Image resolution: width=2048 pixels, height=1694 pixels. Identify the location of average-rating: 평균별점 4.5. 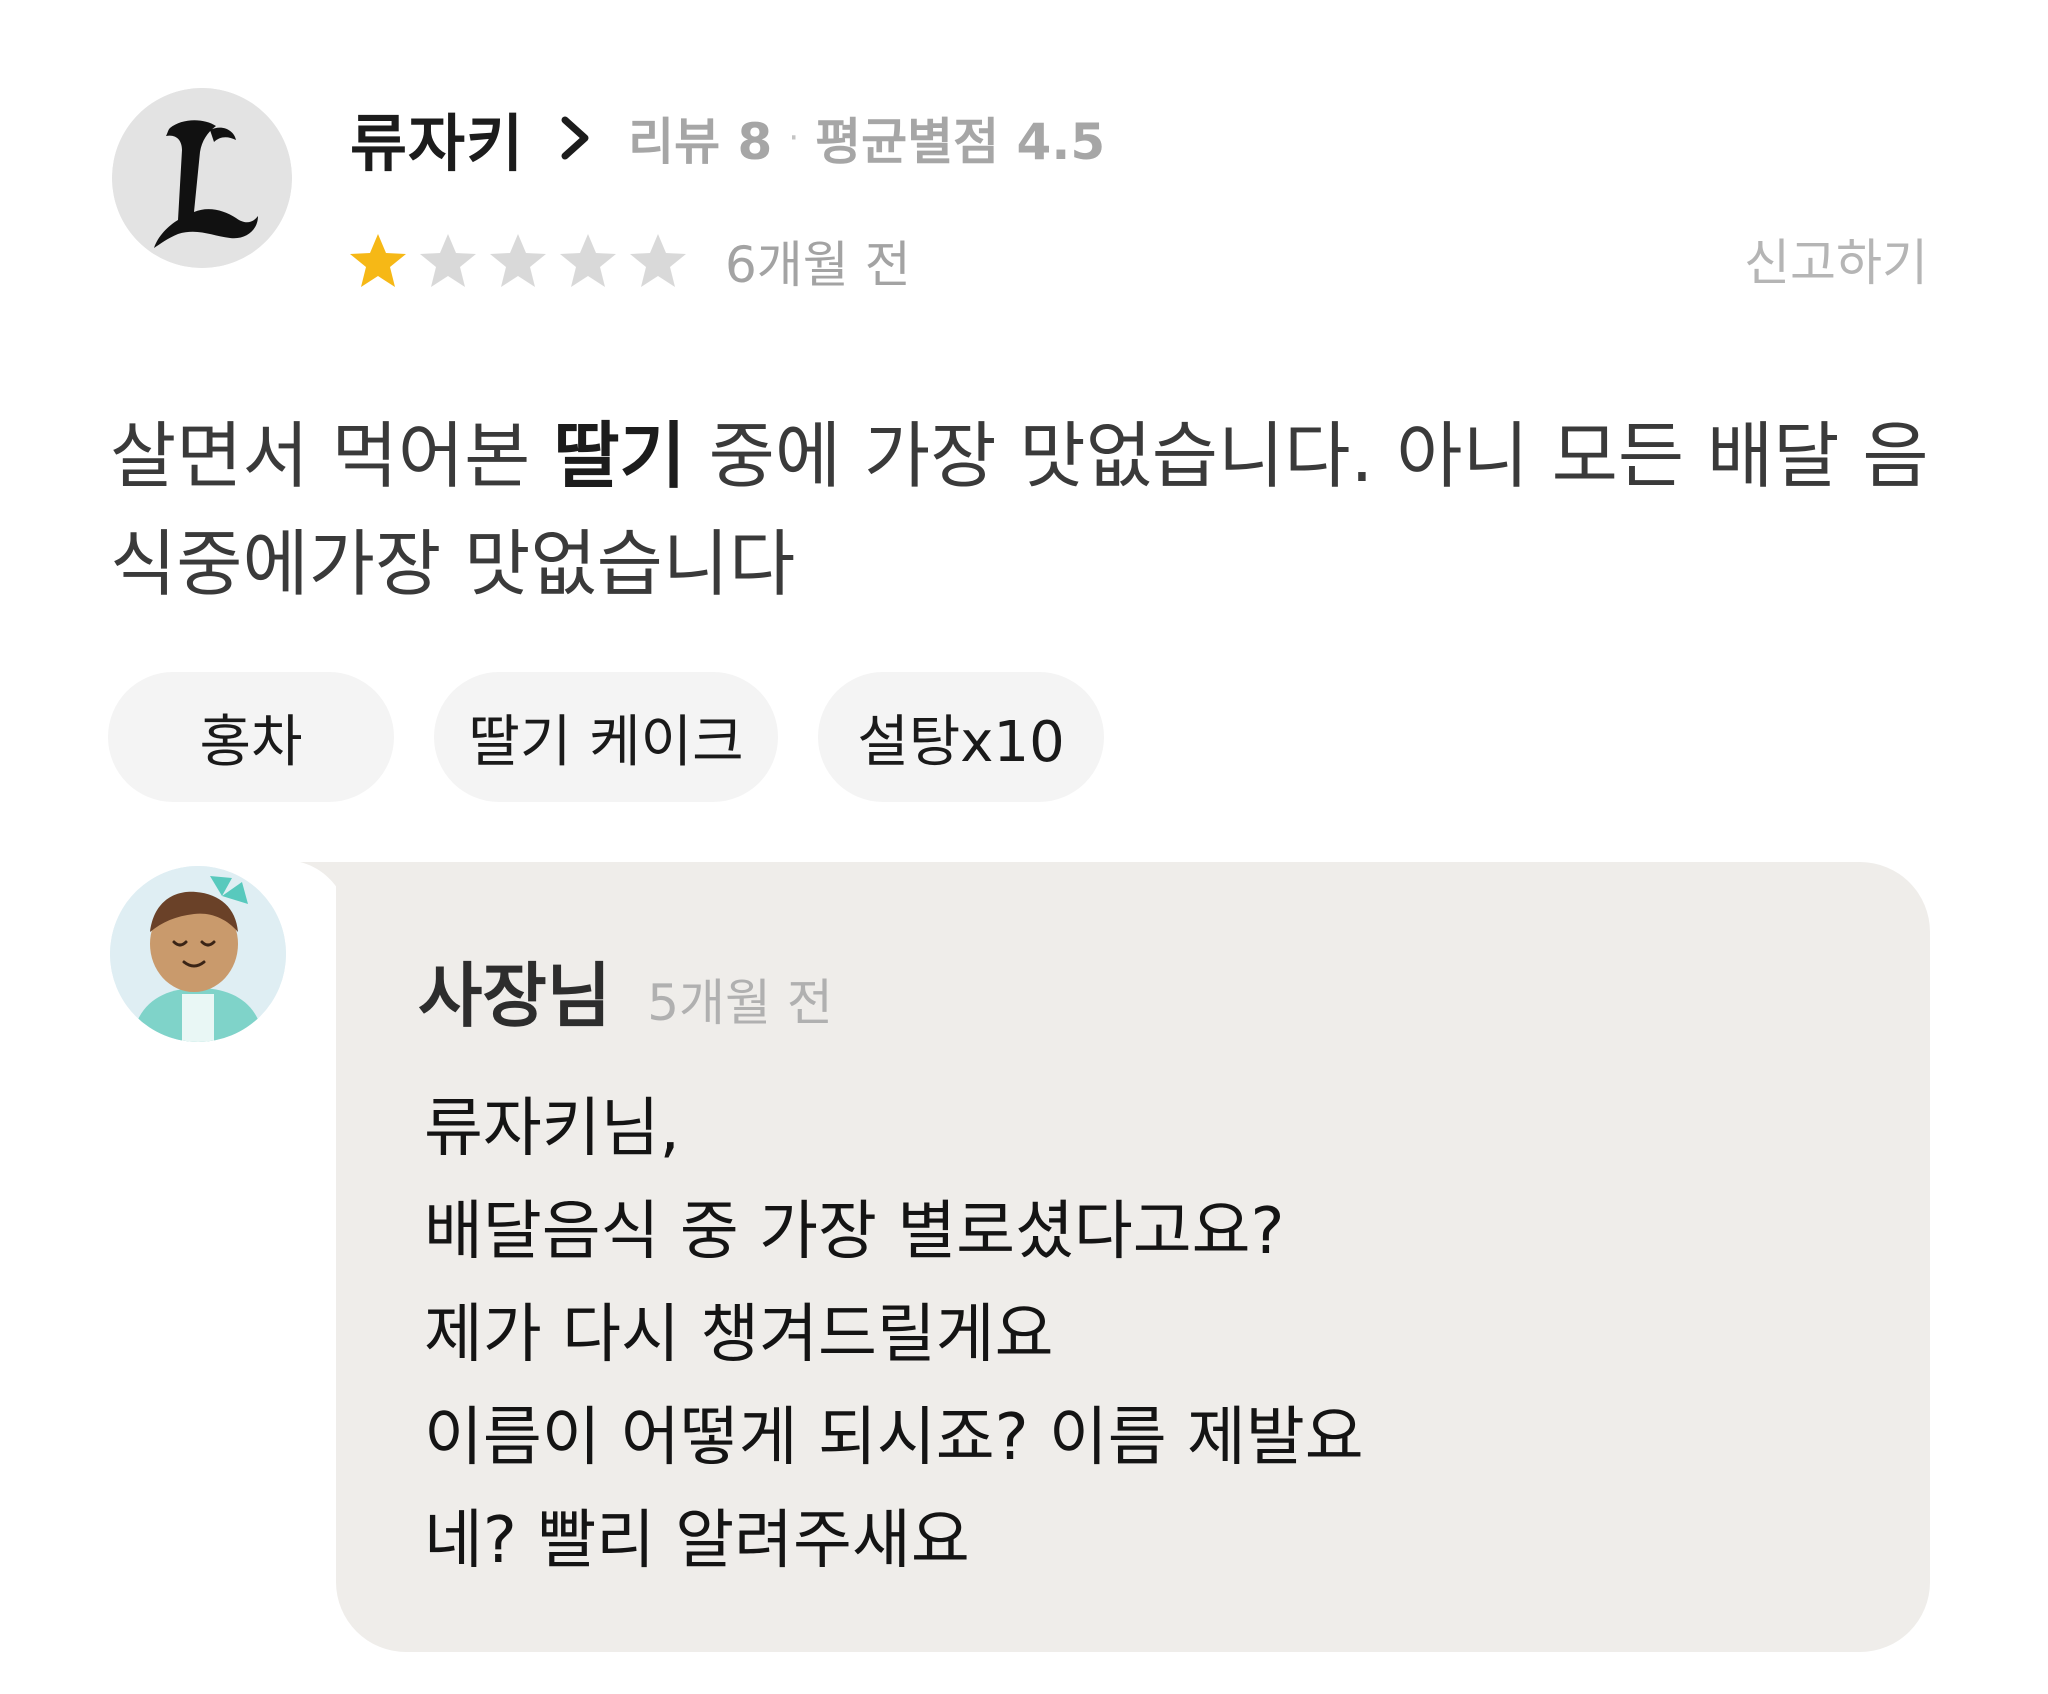
(960, 142).